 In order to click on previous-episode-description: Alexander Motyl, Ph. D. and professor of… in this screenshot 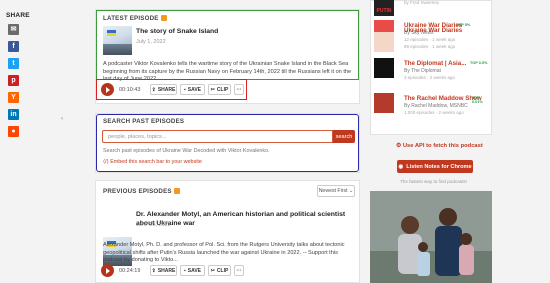, I will do `click(224, 253)`.